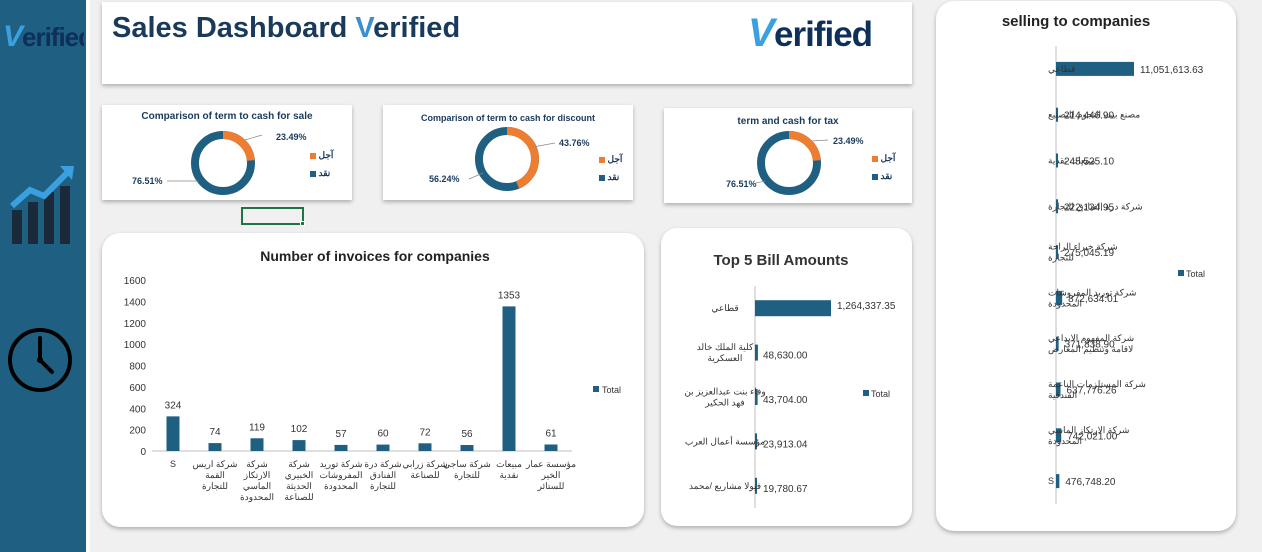 The height and width of the screenshot is (552, 1262). I want to click on x-category-label: المحدودة, so click(341, 486).